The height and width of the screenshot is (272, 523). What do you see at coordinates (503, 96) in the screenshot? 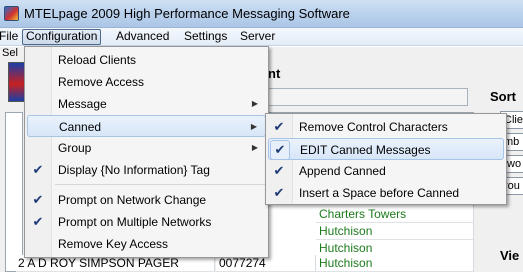
I see `sort-label: Sort` at bounding box center [503, 96].